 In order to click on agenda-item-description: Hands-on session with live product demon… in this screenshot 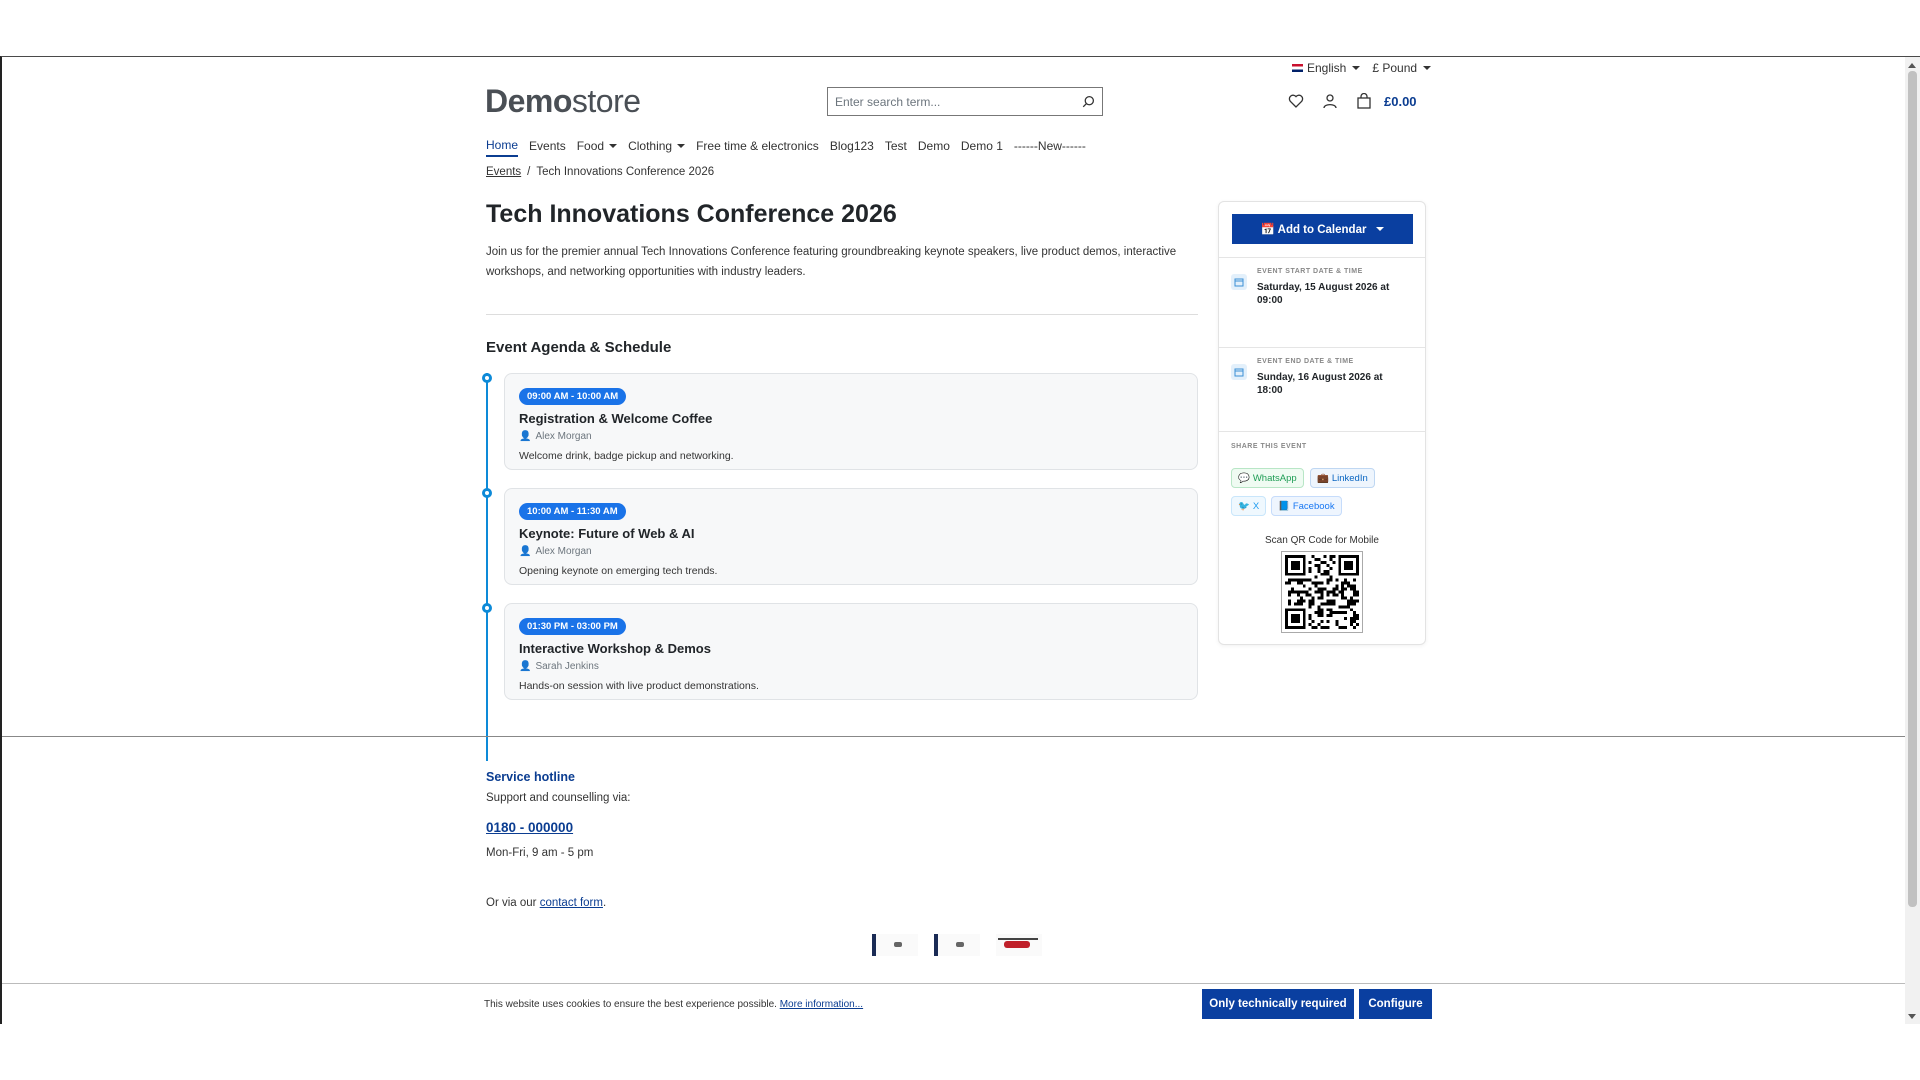, I will do `click(639, 686)`.